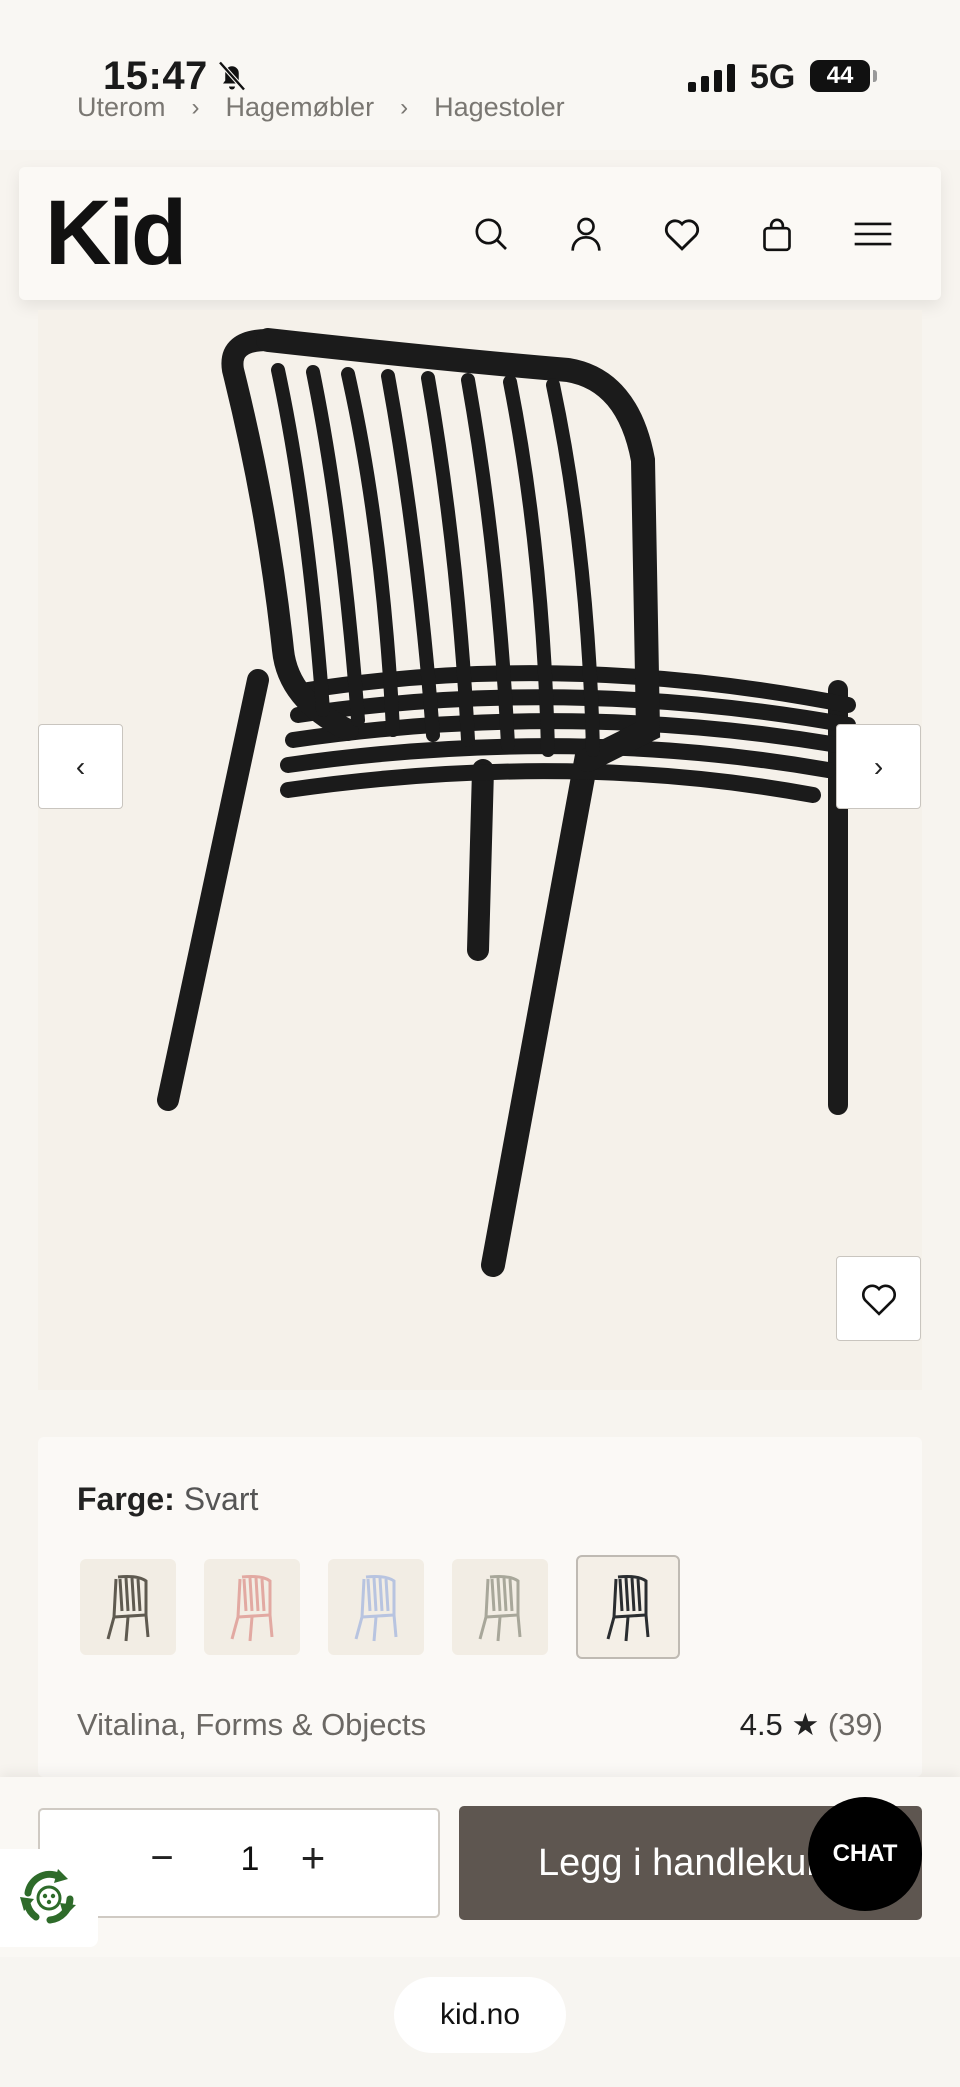 This screenshot has width=960, height=2087. I want to click on swatch-sage, so click(500, 1607).